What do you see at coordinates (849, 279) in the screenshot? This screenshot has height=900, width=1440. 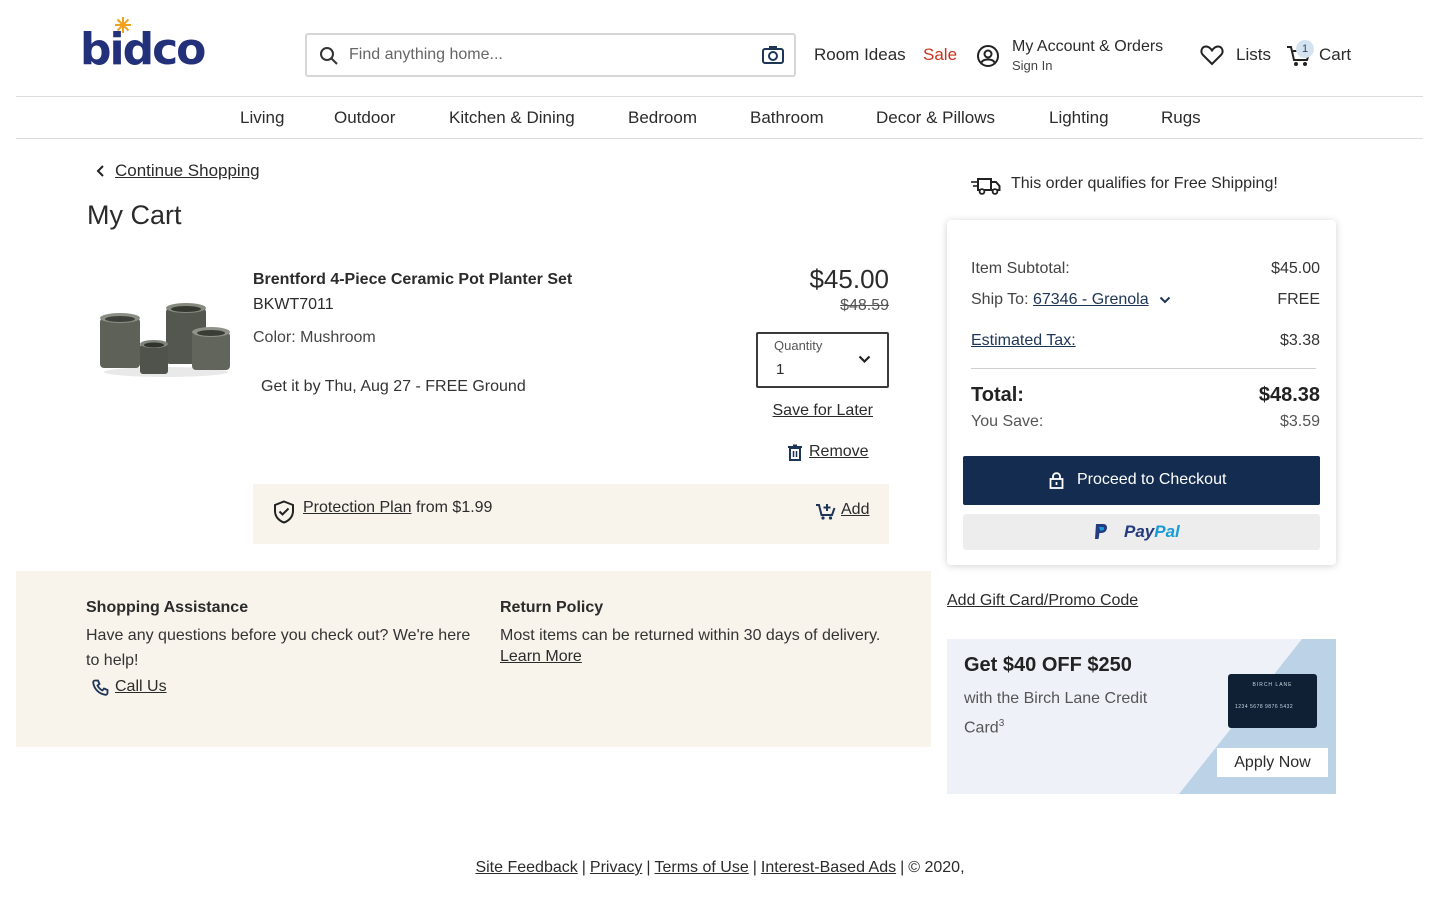 I see `item-price: $45.00` at bounding box center [849, 279].